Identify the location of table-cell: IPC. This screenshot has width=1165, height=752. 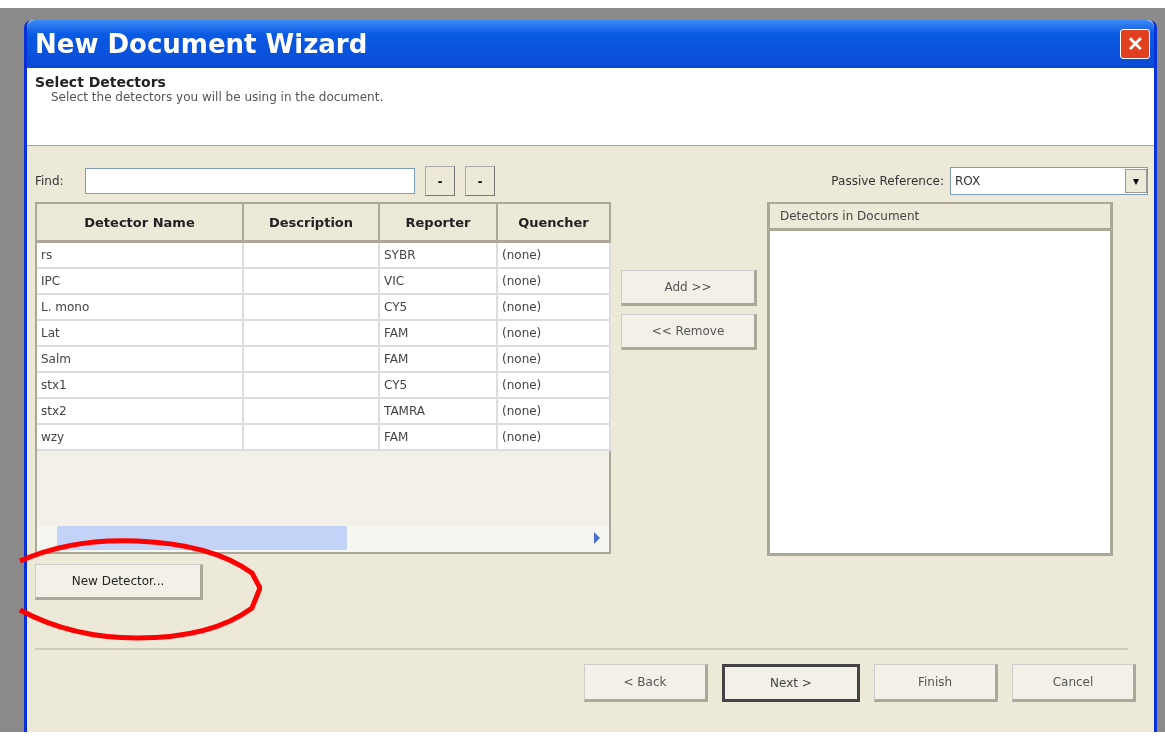
(51, 281).